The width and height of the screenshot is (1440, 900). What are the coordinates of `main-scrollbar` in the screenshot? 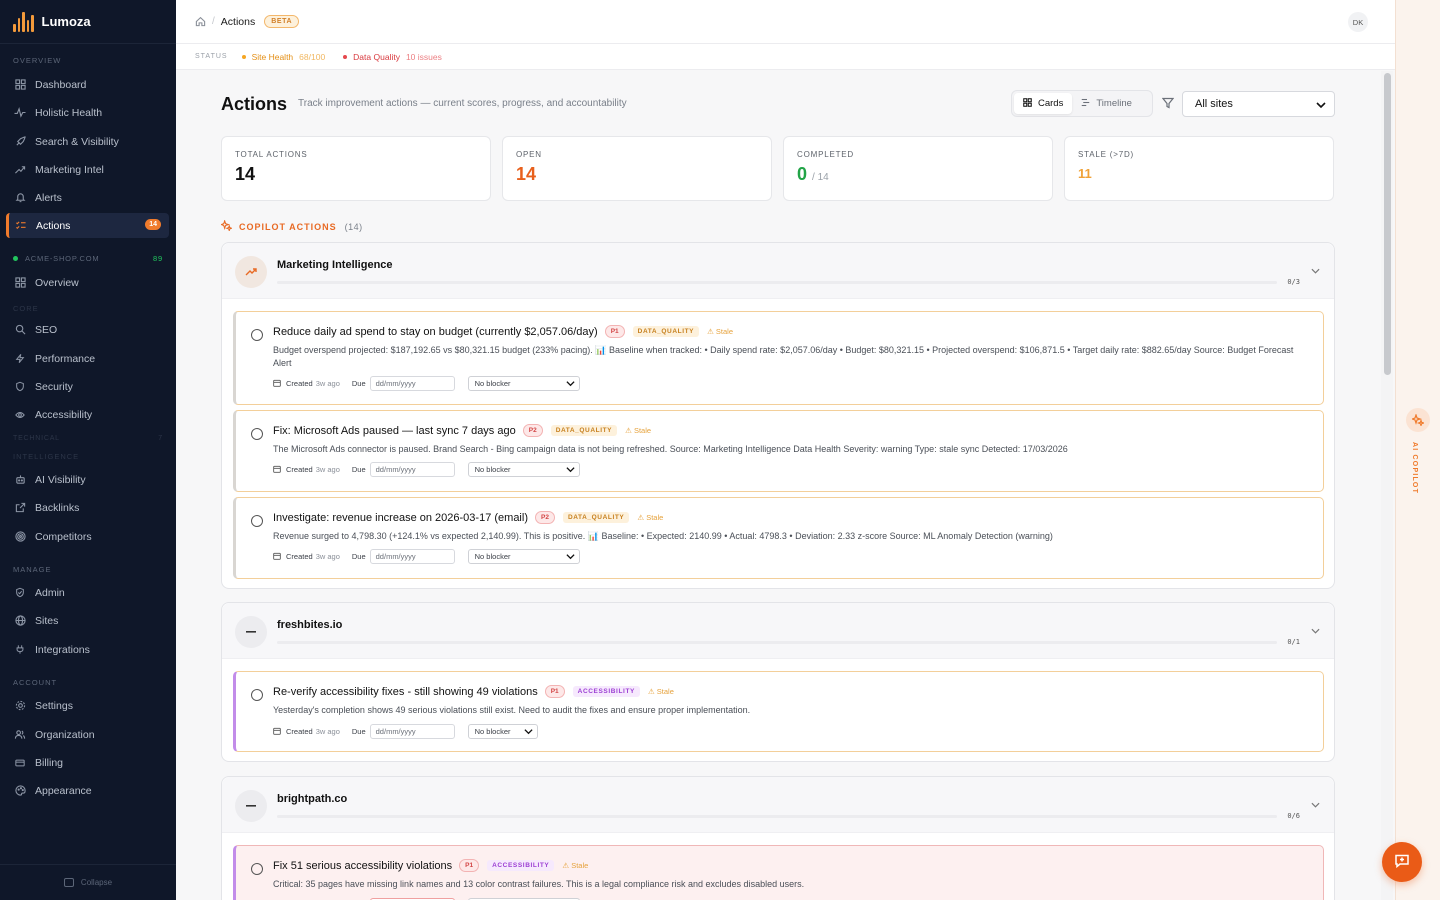 It's located at (1387, 485).